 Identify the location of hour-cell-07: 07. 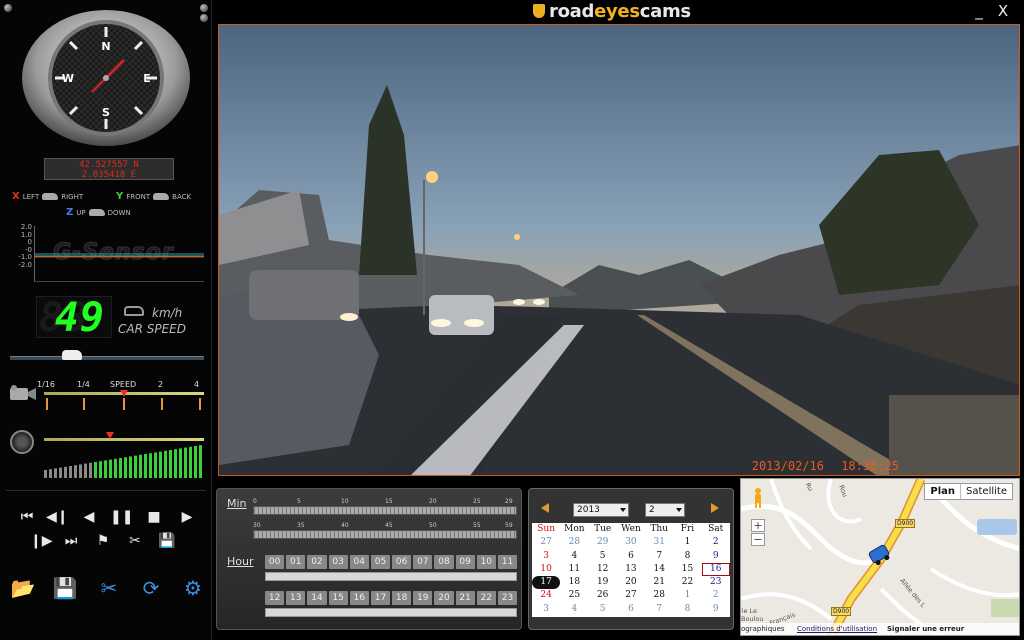
(423, 562).